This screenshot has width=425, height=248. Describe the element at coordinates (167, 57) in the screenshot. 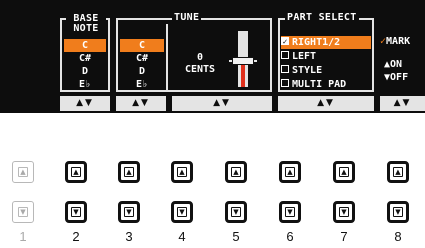

I see `tune-divider` at that location.